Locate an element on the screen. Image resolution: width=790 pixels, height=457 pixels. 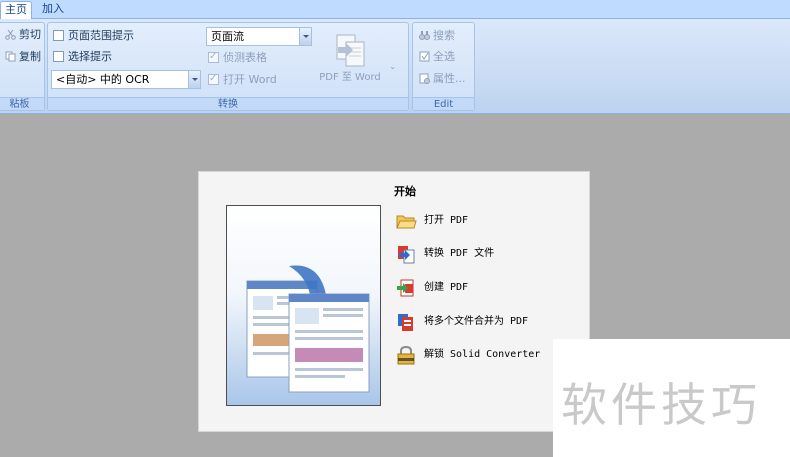
document-preview-image is located at coordinates (303, 305).